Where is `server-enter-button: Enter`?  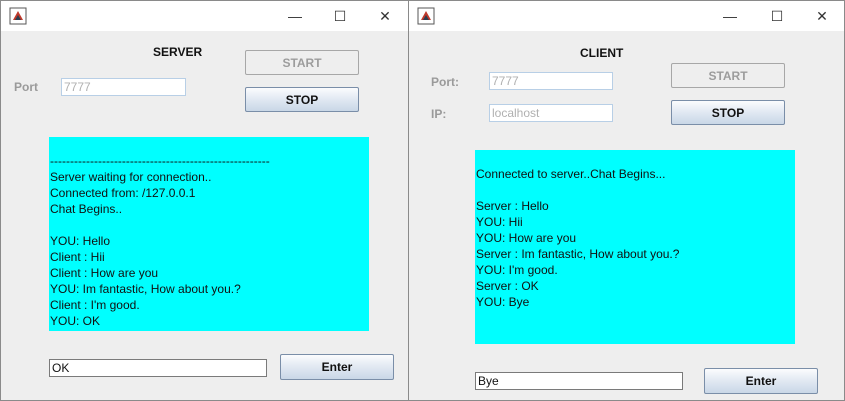 server-enter-button: Enter is located at coordinates (337, 367).